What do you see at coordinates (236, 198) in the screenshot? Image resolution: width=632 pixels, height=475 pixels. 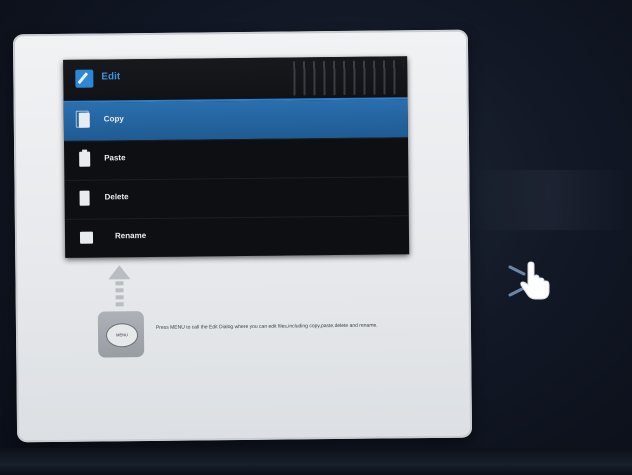 I see `menu-item-delete: Delete` at bounding box center [236, 198].